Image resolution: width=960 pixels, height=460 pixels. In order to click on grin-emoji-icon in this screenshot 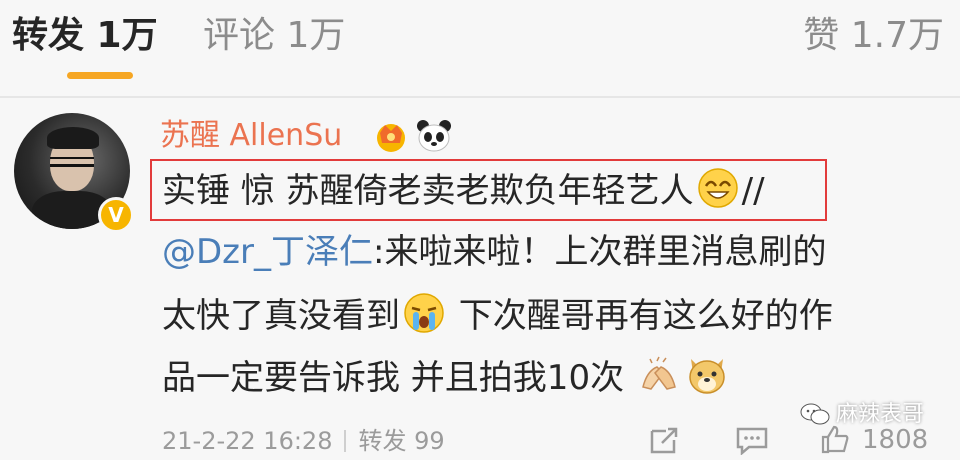, I will do `click(717, 188)`.